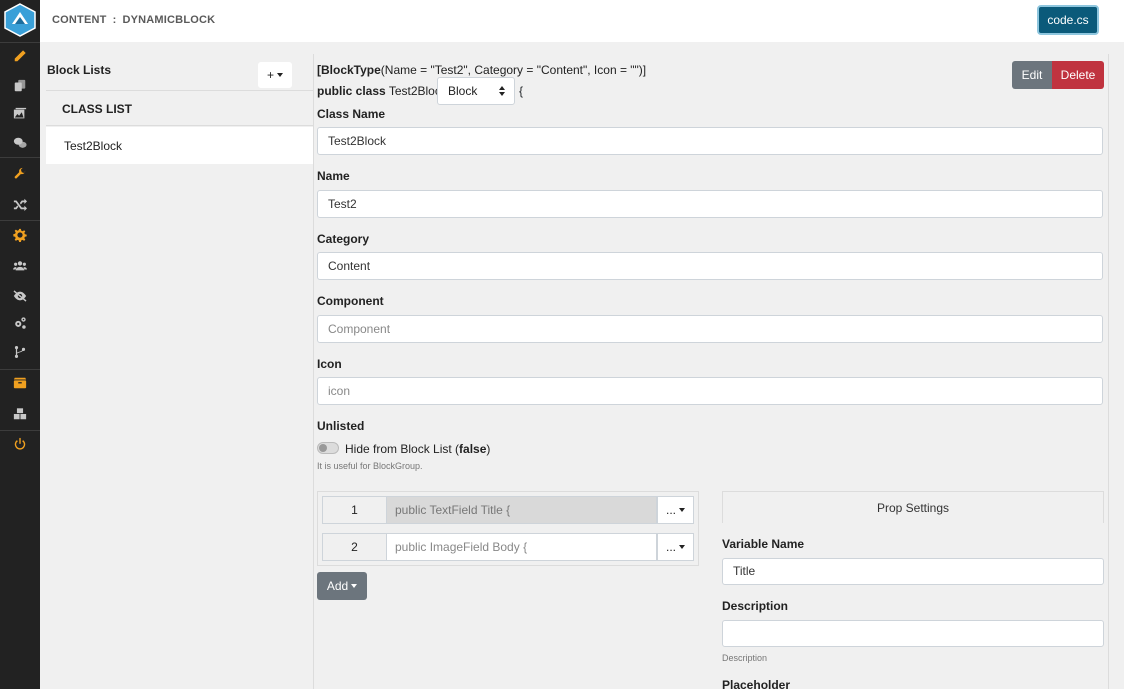 The height and width of the screenshot is (689, 1124). I want to click on block-lists-title: Block Lists, so click(79, 70).